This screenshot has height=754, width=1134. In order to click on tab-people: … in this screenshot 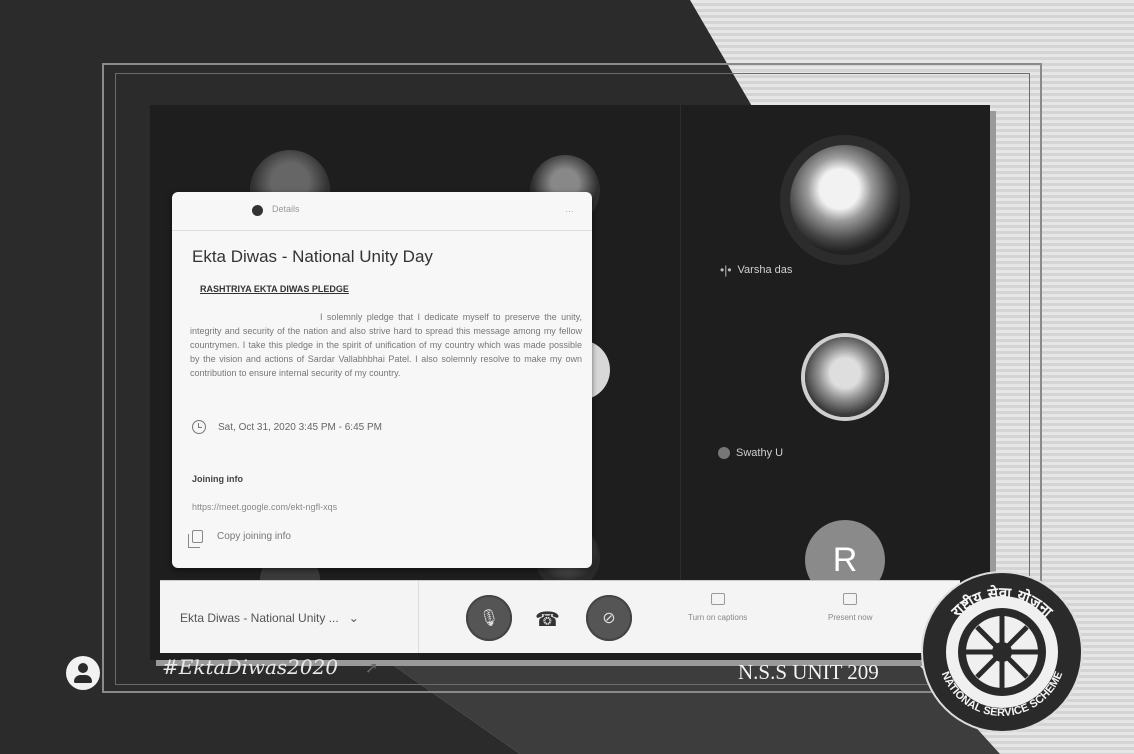, I will do `click(569, 209)`.